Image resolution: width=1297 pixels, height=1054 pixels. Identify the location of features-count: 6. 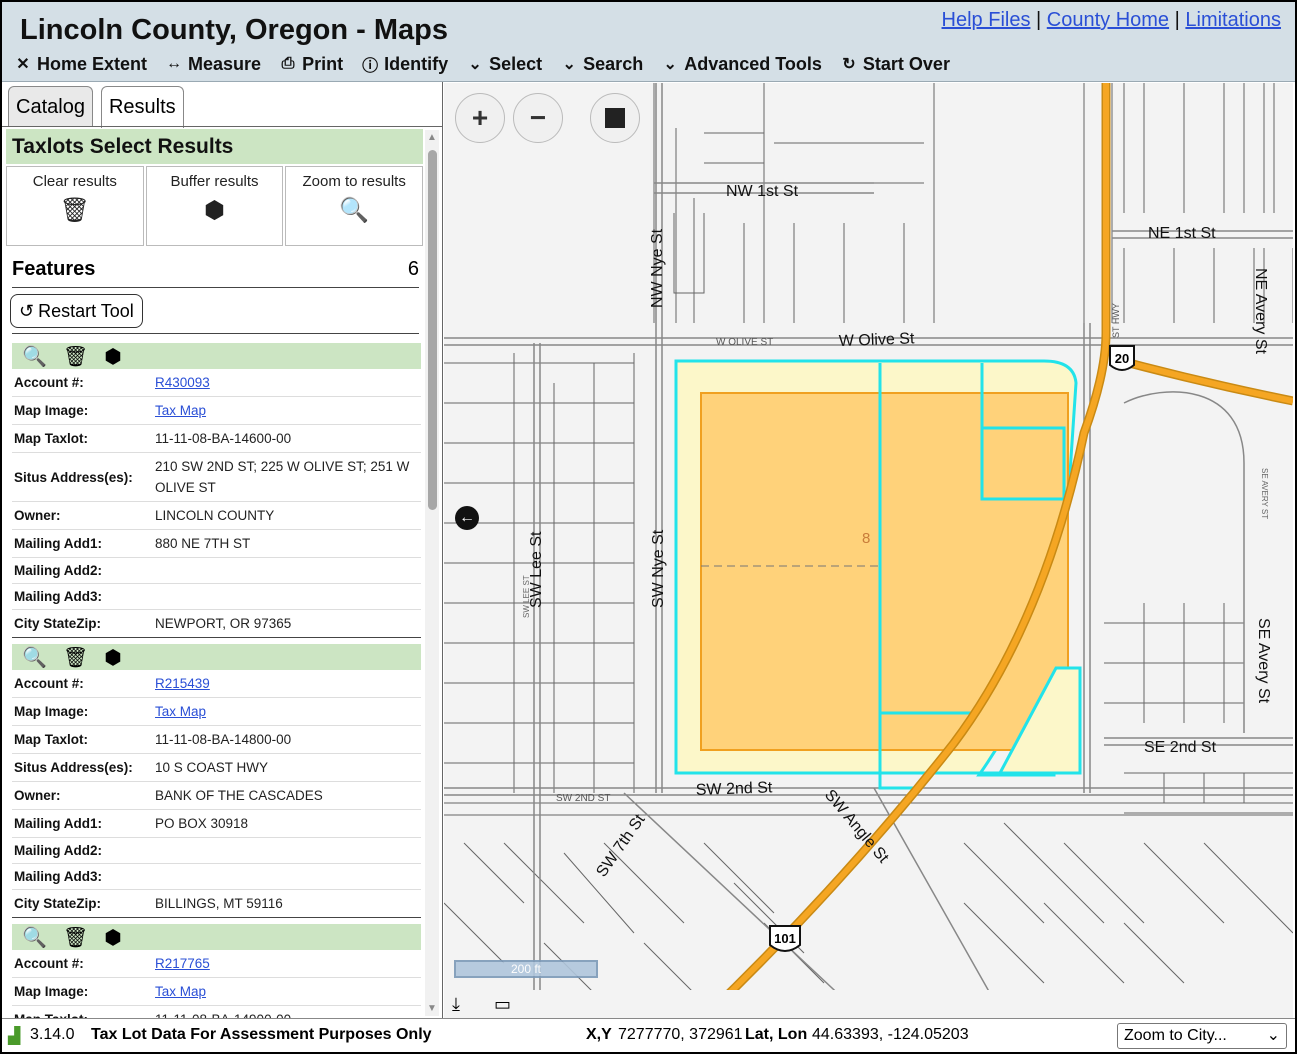
(413, 269).